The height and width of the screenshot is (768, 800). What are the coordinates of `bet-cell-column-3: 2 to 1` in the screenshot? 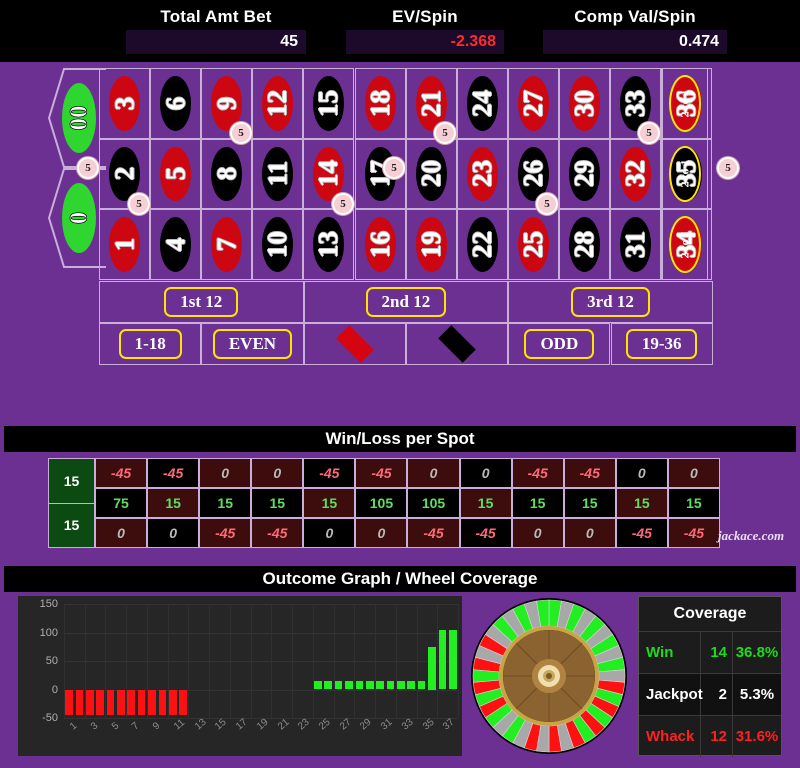 It's located at (685, 244).